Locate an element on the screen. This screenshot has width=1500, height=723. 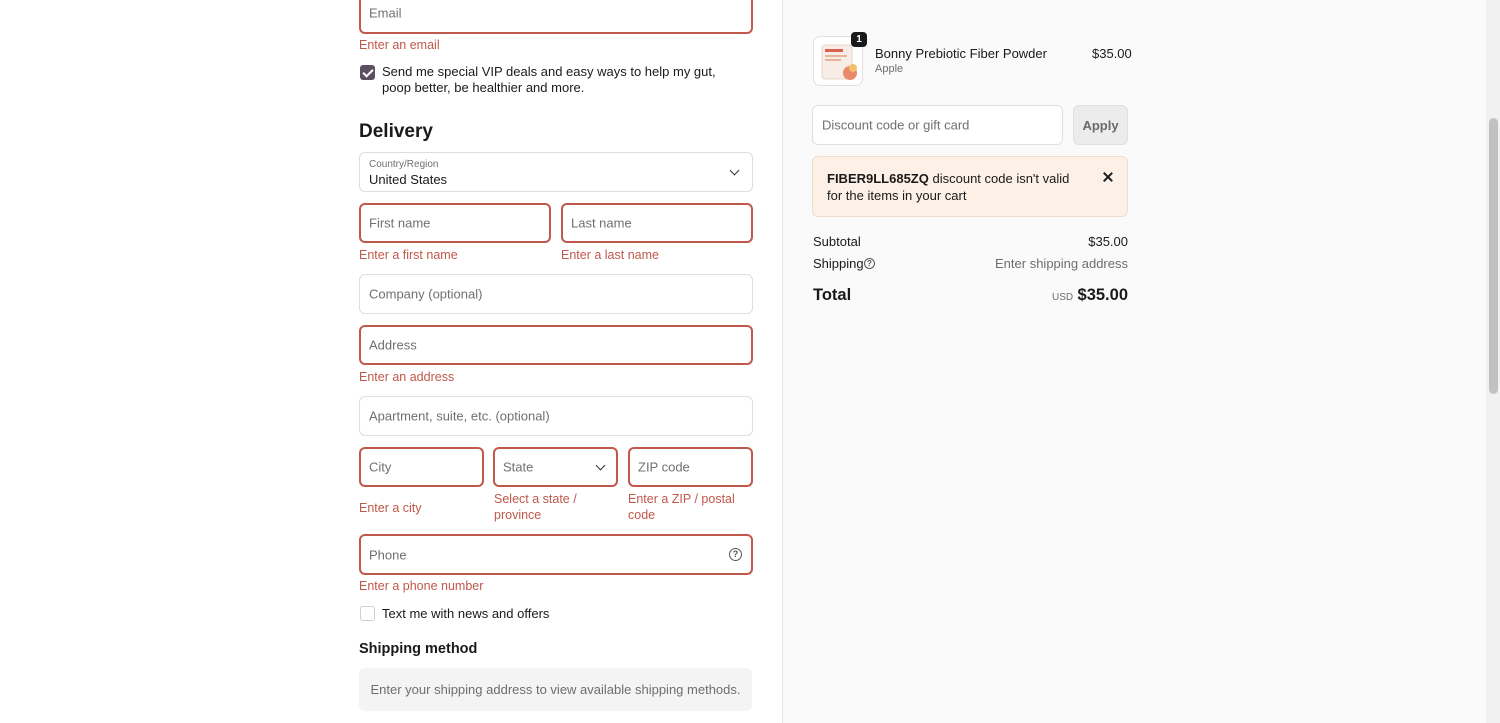
country-select: Country/Region United States is located at coordinates (556, 172).